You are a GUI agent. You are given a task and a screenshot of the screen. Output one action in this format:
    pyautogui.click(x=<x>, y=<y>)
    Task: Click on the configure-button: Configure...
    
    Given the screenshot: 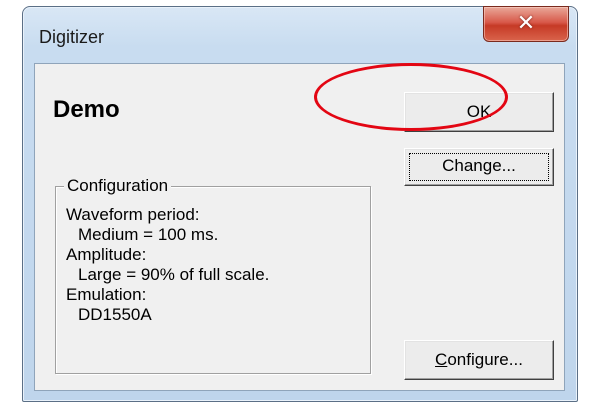 What is the action you would take?
    pyautogui.click(x=479, y=360)
    